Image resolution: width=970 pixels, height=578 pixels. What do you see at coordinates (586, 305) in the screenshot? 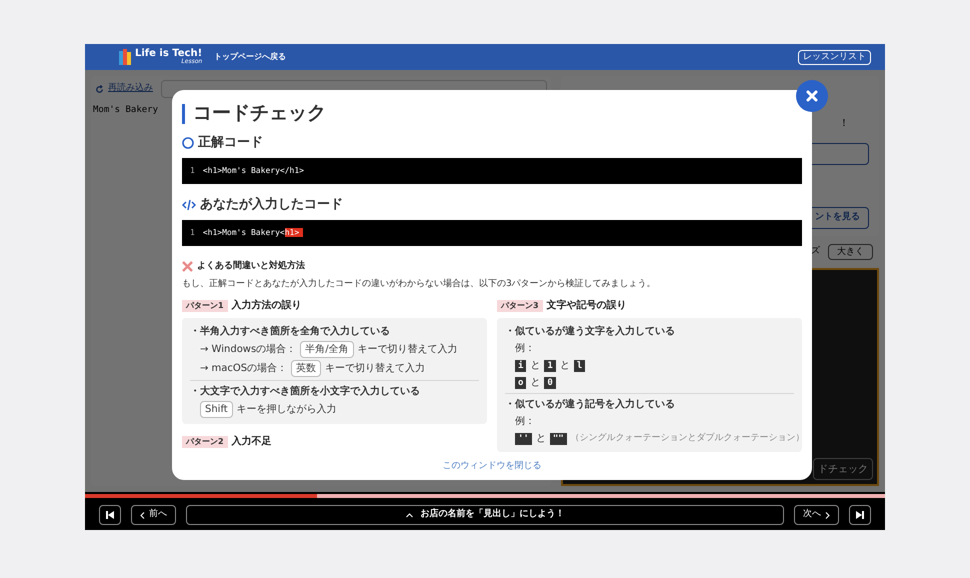
I see `pattern-title: 文字や記号の誤り` at bounding box center [586, 305].